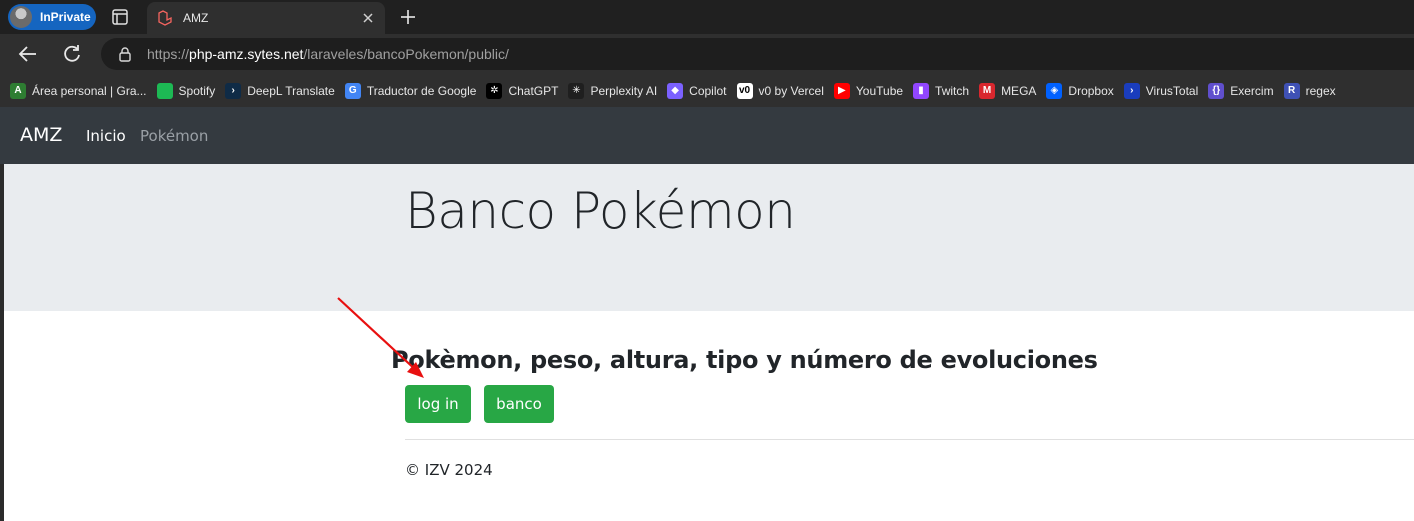  I want to click on login-button: log in, so click(438, 404).